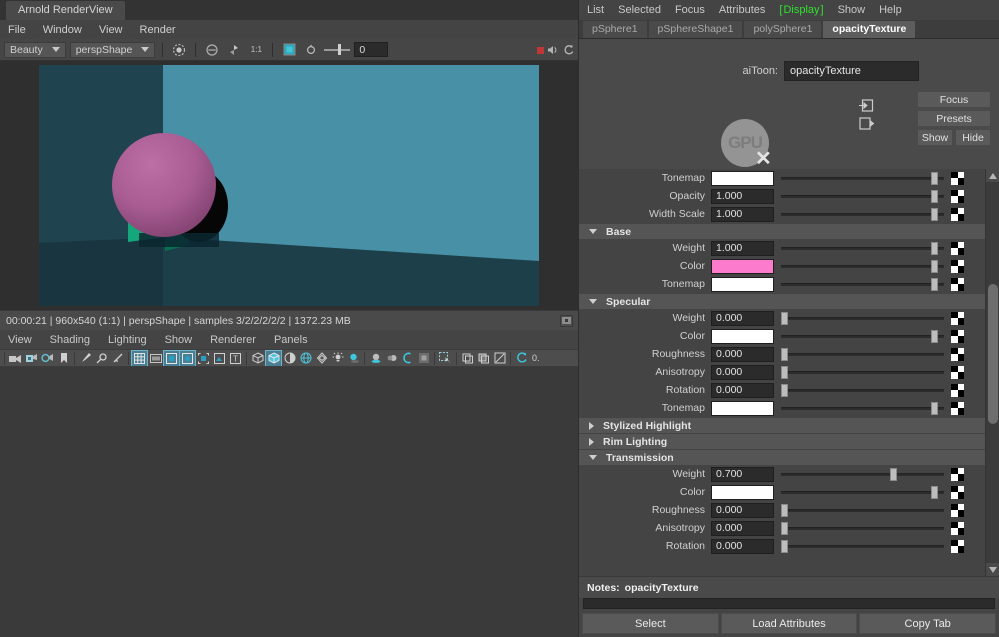 The width and height of the screenshot is (999, 637). Describe the element at coordinates (291, 340) in the screenshot. I see `vp-menu-panels: Panels` at that location.